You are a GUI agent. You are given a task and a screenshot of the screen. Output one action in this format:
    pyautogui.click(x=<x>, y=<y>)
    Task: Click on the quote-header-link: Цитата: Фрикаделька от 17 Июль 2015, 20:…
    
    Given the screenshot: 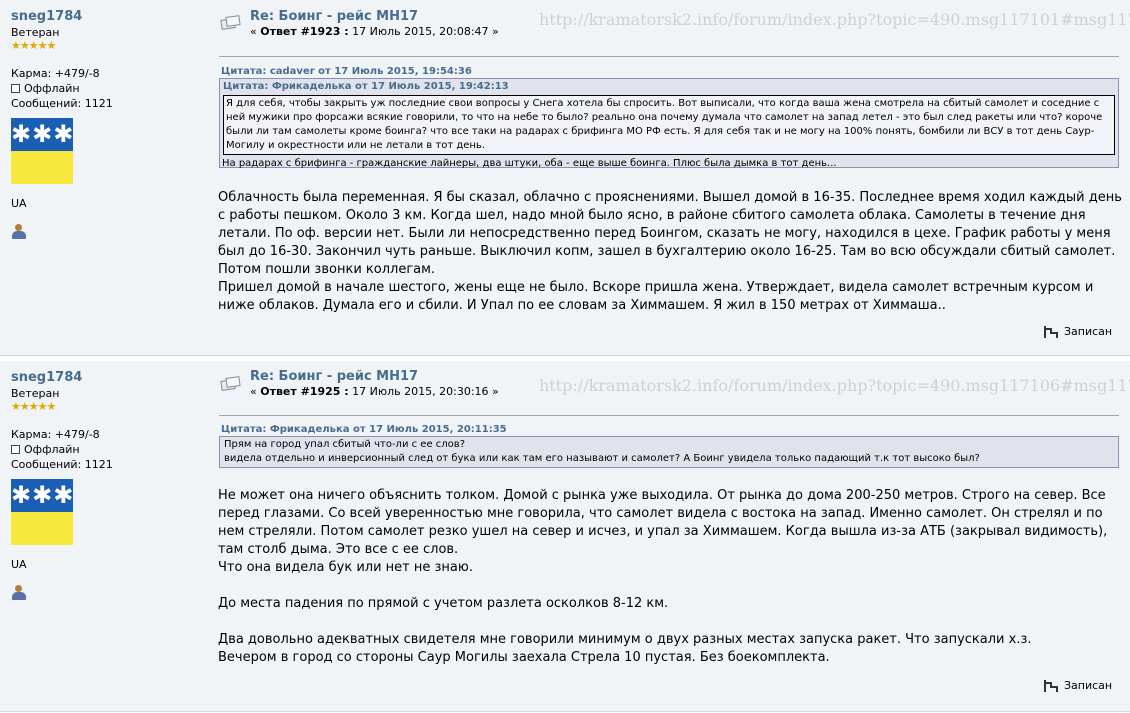 What is the action you would take?
    pyautogui.click(x=364, y=429)
    